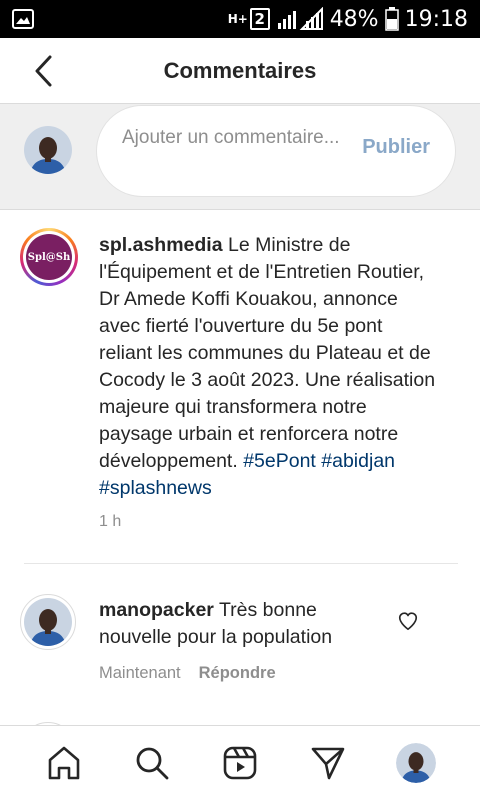 Image resolution: width=480 pixels, height=800 pixels. I want to click on network-type: H+, so click(237, 19).